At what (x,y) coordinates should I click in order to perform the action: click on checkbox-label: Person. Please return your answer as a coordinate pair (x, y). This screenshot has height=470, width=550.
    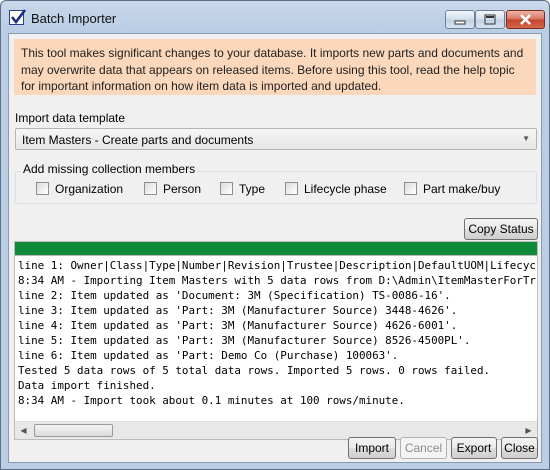
    Looking at the image, I should click on (182, 189).